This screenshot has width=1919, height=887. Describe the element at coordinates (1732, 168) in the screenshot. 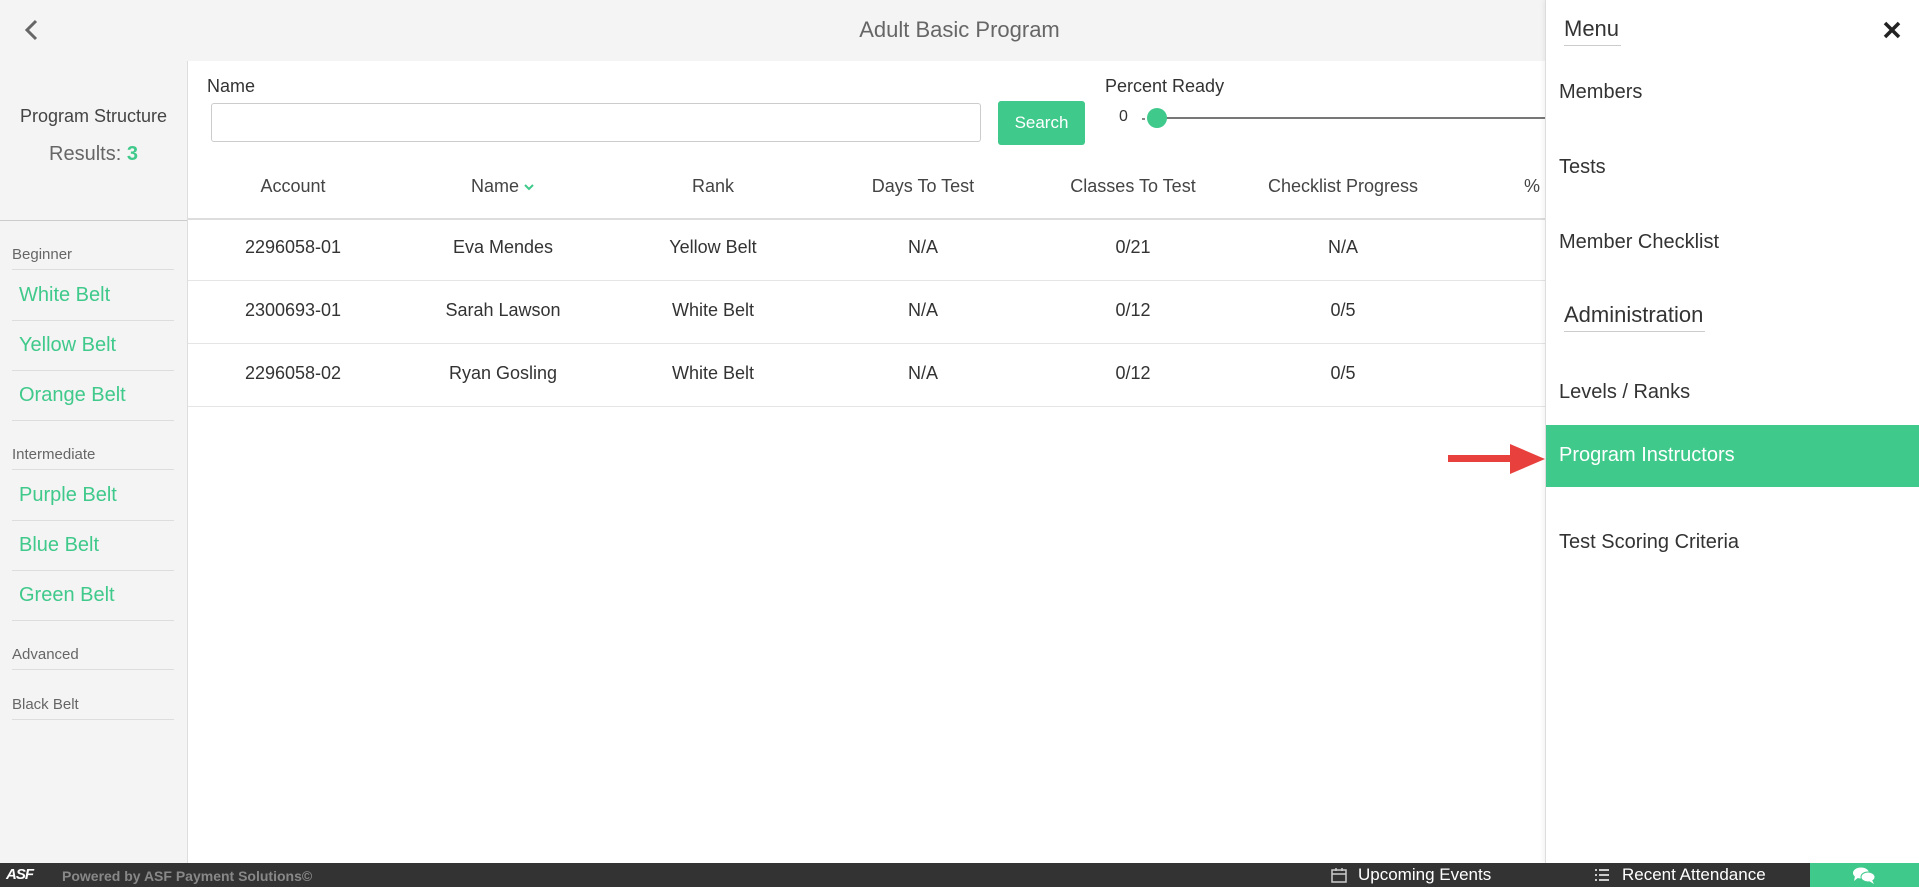

I see `menu-item-tests: Tests` at that location.